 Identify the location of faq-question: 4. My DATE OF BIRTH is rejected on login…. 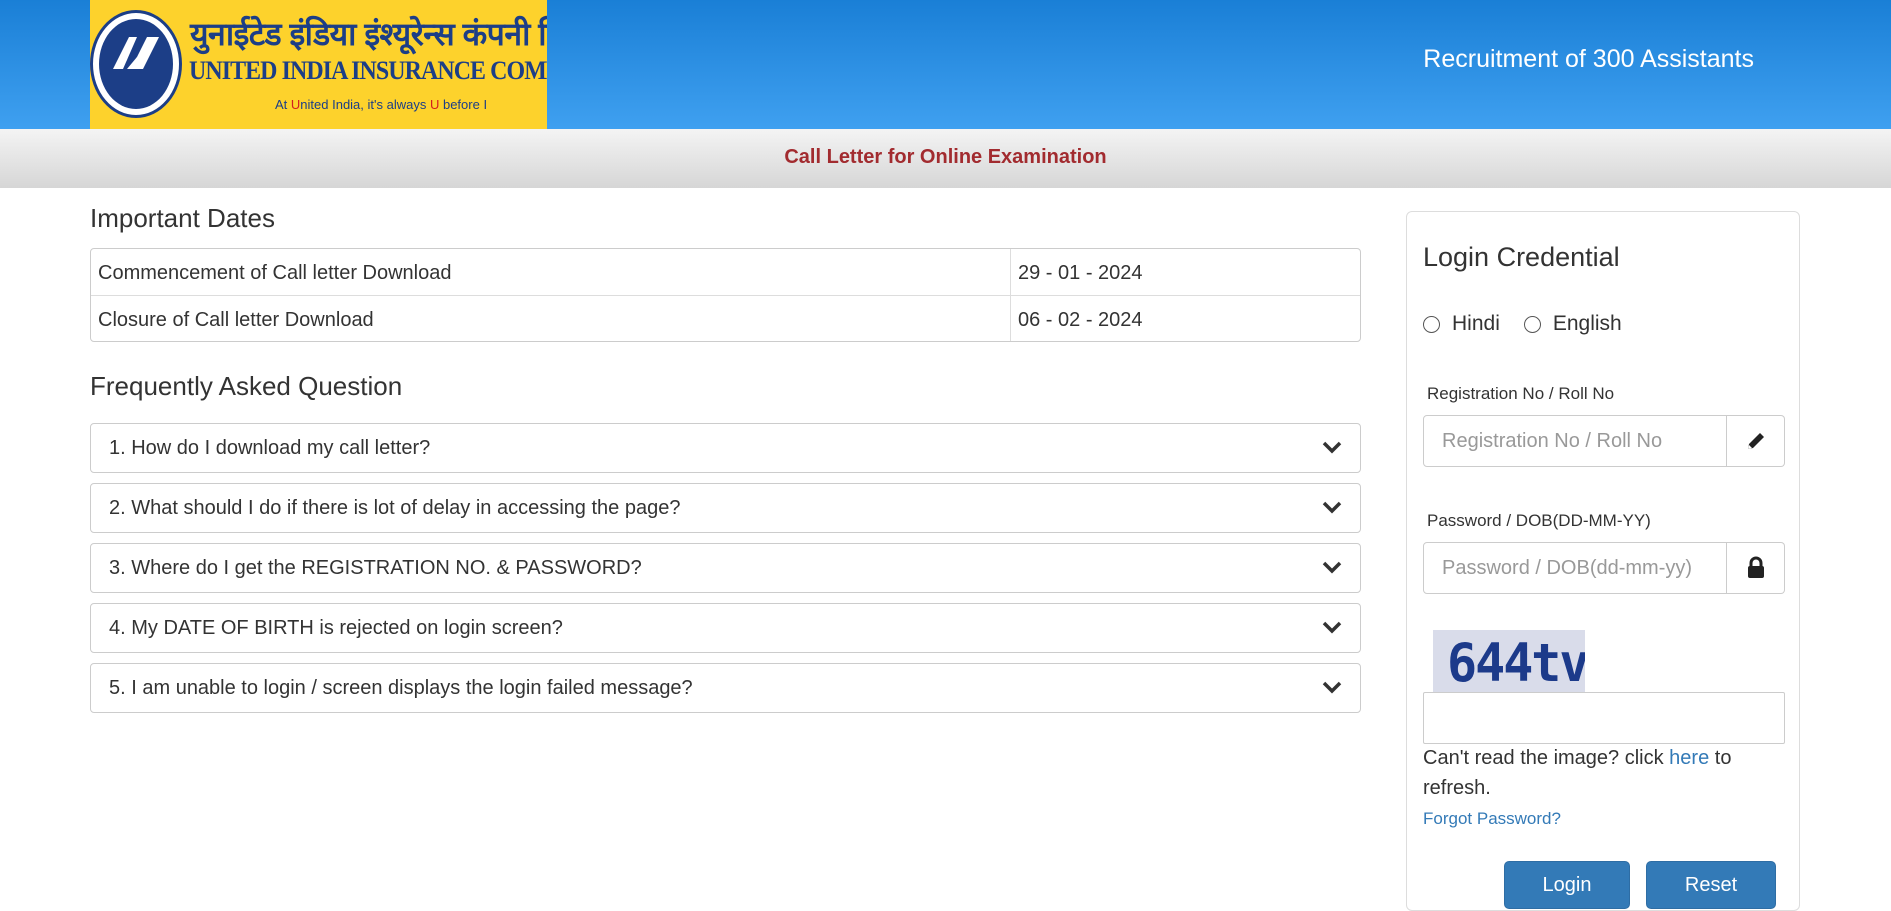
(336, 628).